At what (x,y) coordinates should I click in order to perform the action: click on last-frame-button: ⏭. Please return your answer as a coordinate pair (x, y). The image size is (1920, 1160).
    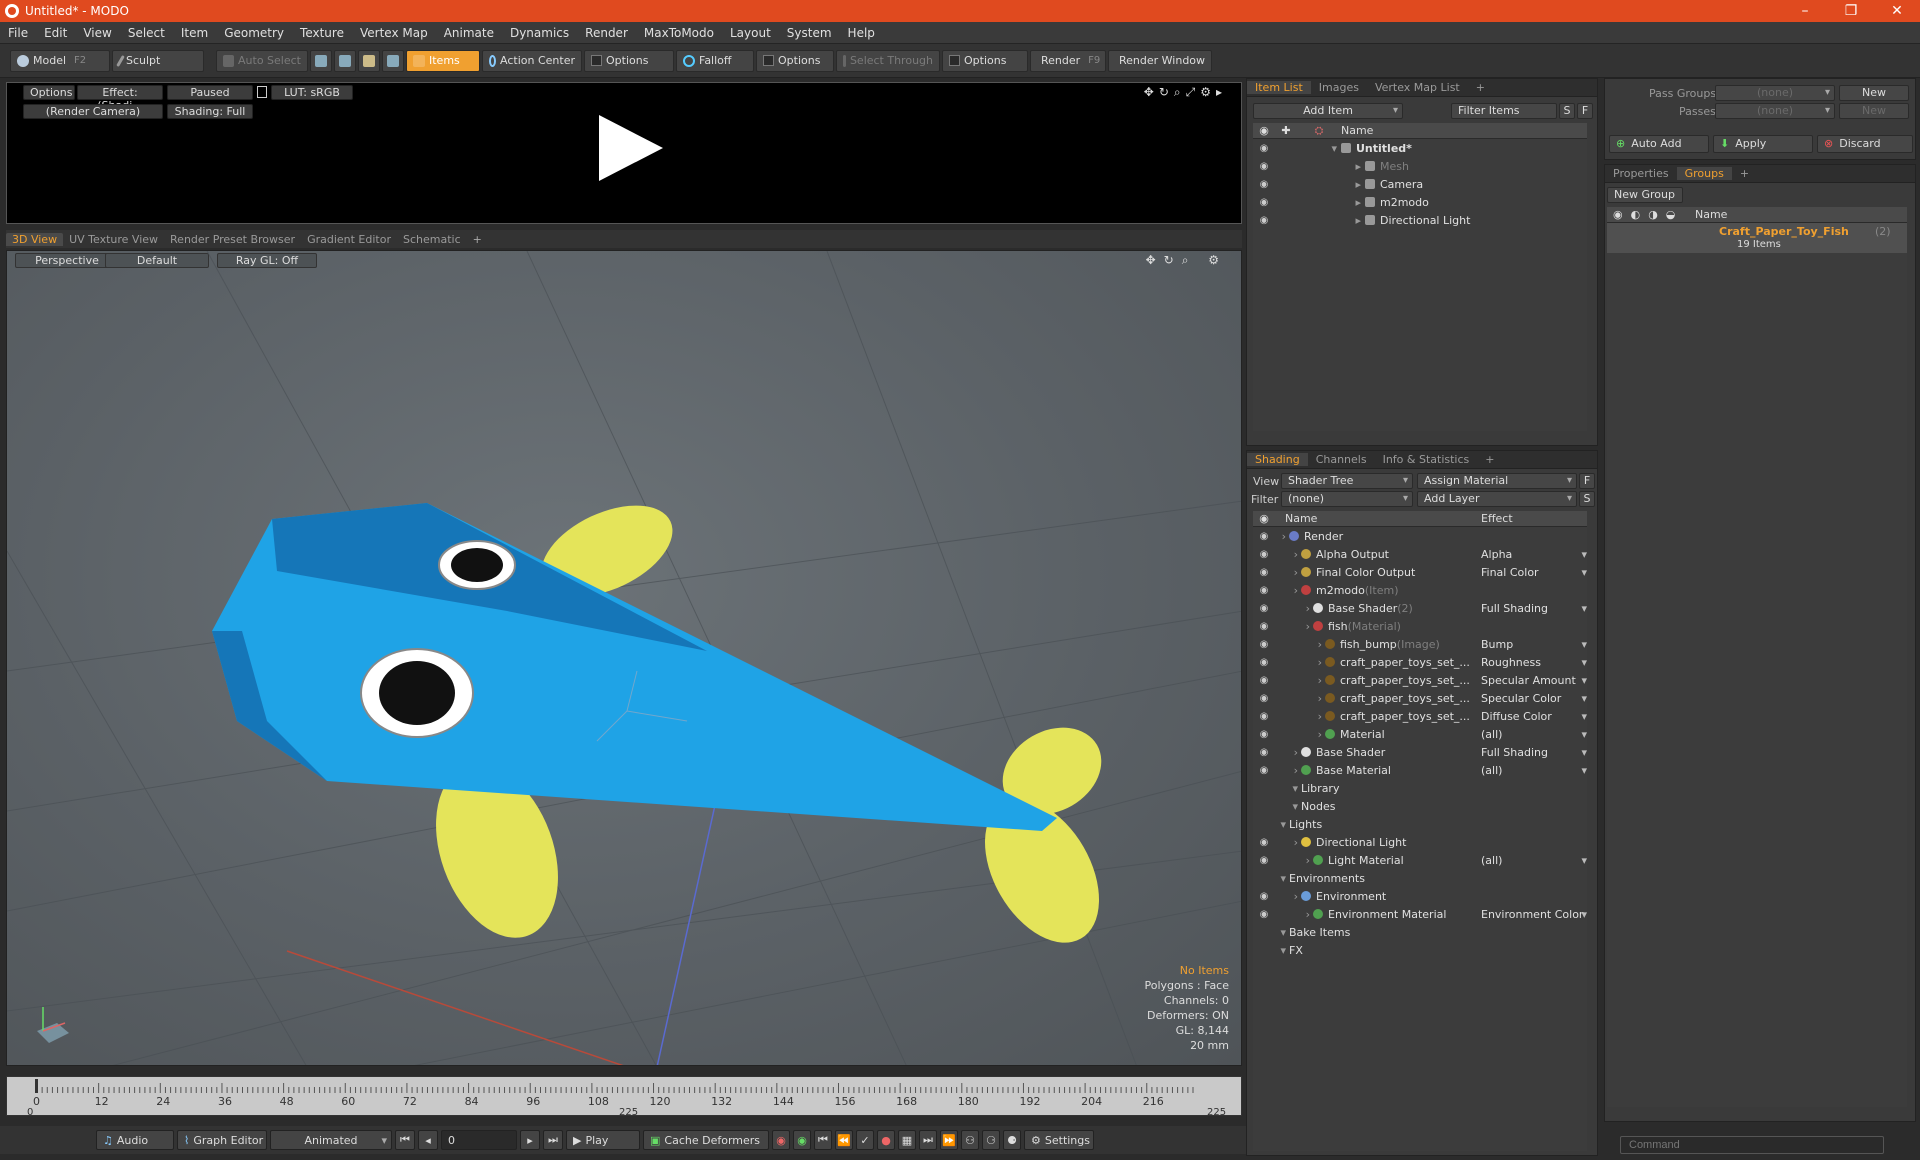
    Looking at the image, I should click on (553, 1140).